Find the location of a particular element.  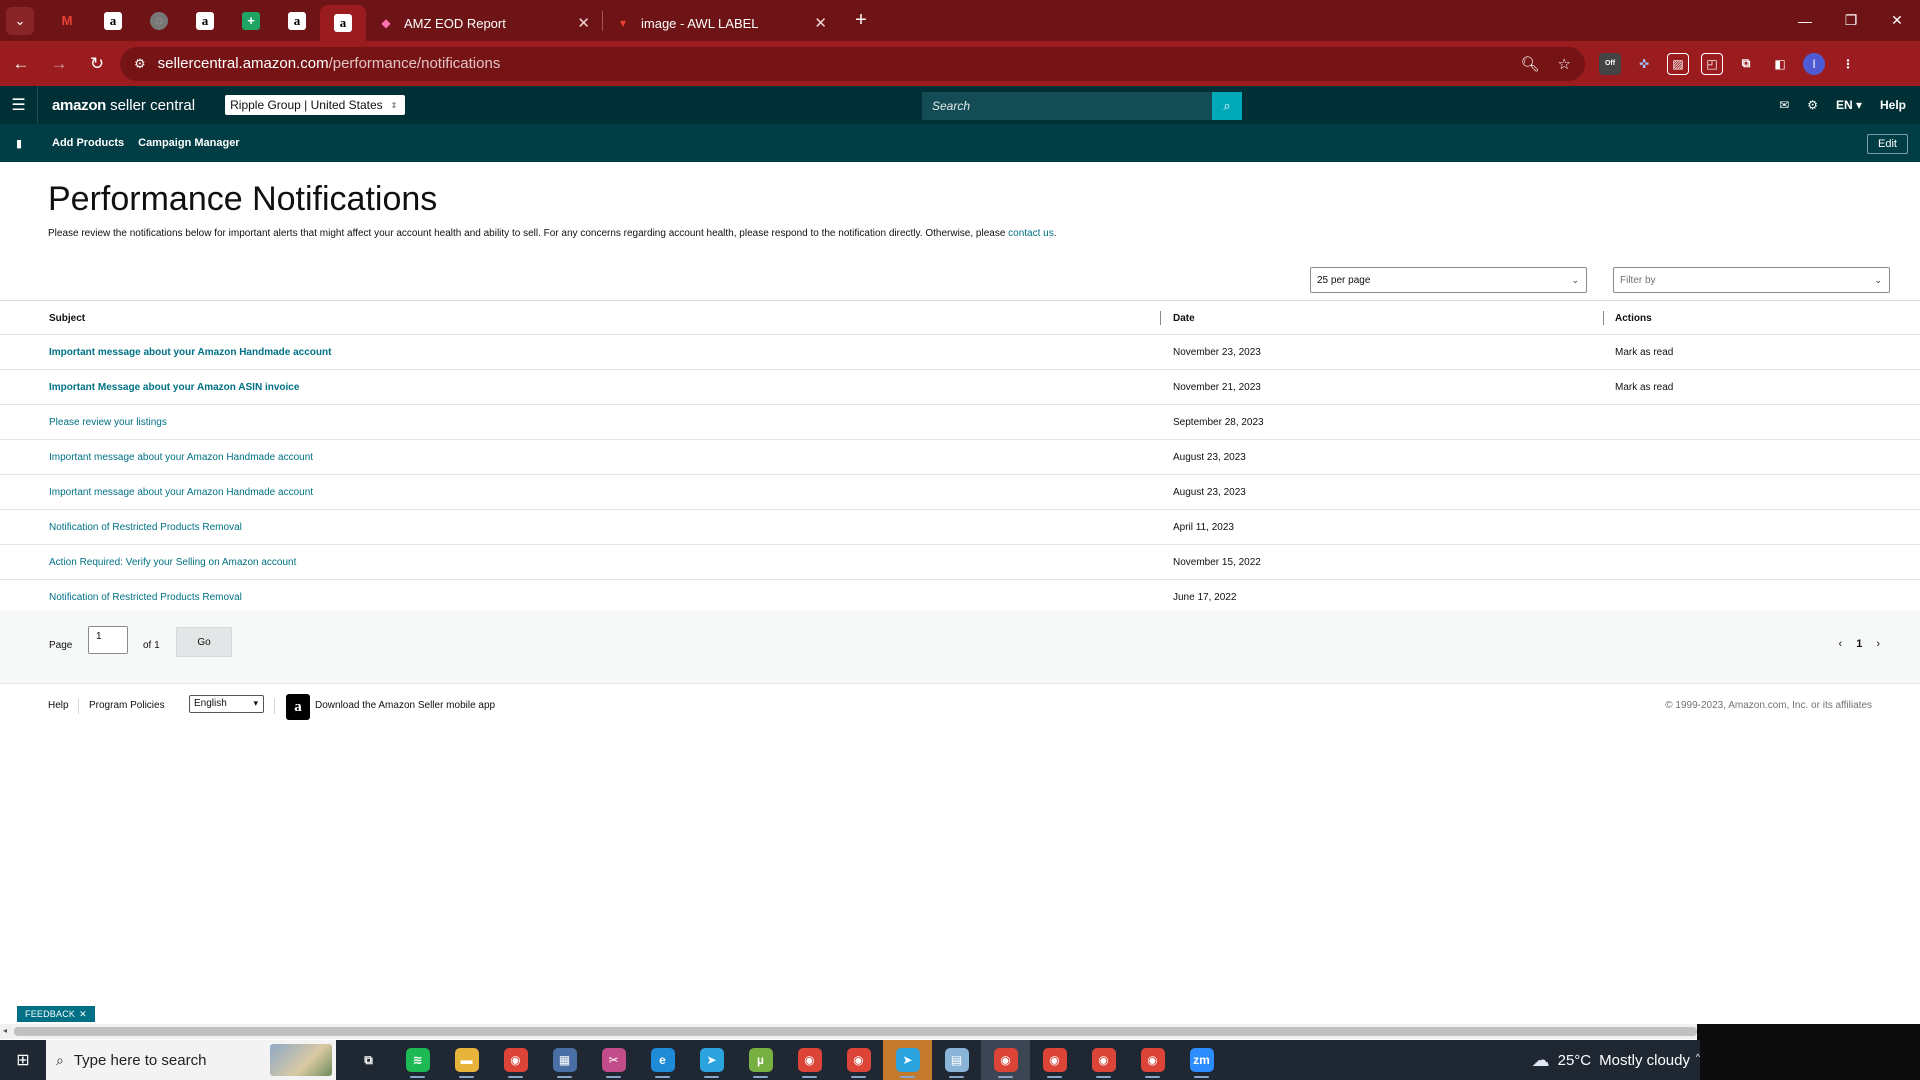

account-switcher: Ripple Group | United States ⇕ is located at coordinates (315, 105).